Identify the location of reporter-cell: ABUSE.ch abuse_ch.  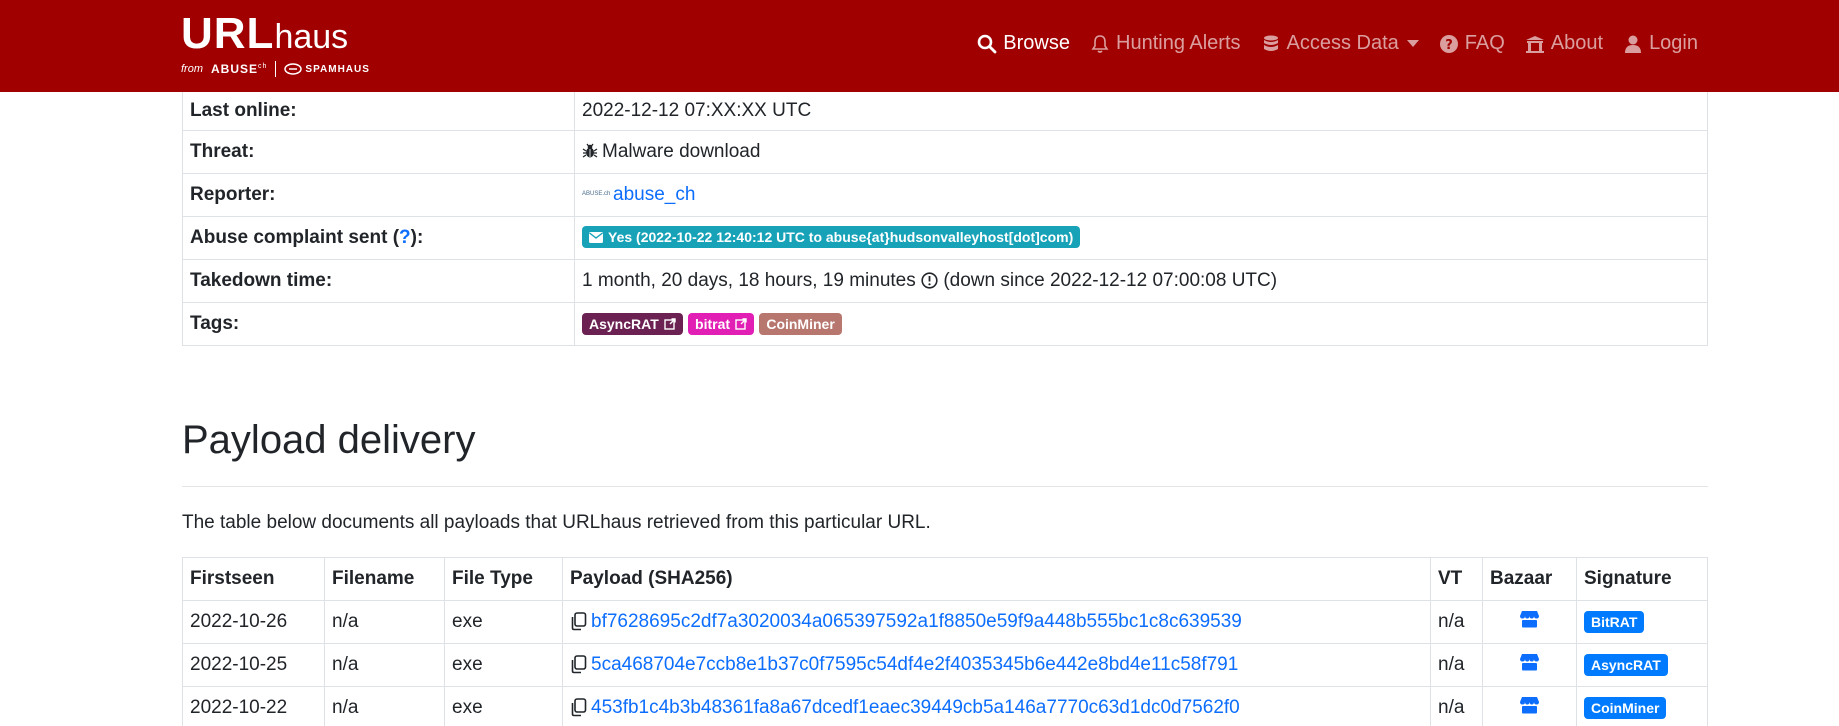
(1141, 194).